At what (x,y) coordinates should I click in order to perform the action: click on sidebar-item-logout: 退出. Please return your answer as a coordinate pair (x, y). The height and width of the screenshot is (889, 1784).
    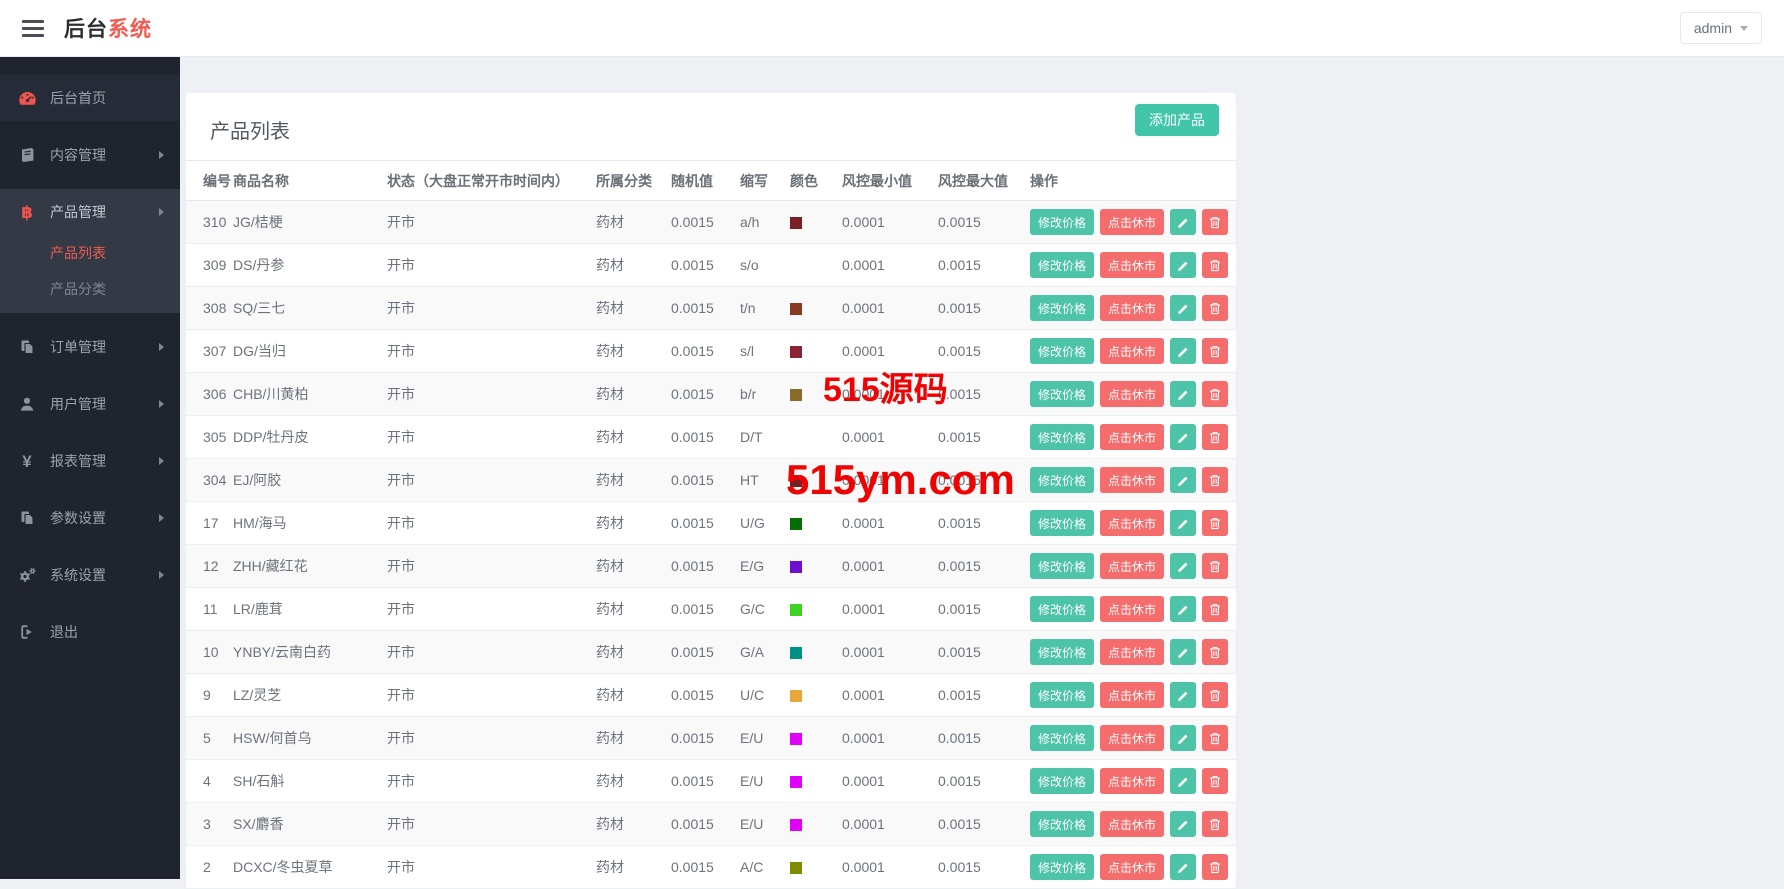
    Looking at the image, I should click on (90, 632).